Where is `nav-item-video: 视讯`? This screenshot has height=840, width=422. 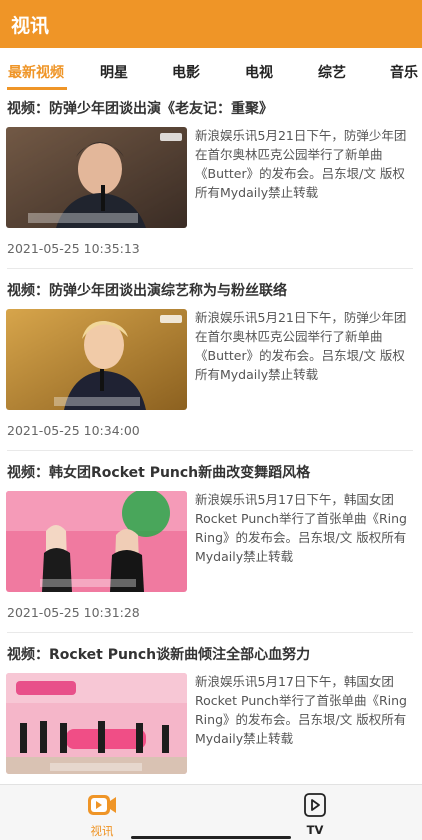
nav-item-video: 视讯 is located at coordinates (102, 815).